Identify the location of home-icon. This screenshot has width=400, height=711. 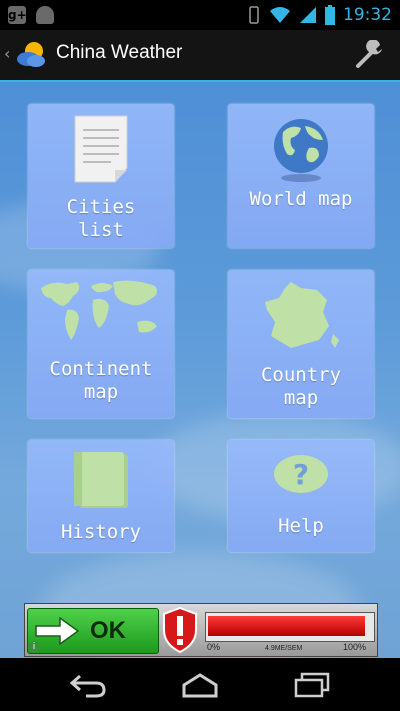
(200, 685).